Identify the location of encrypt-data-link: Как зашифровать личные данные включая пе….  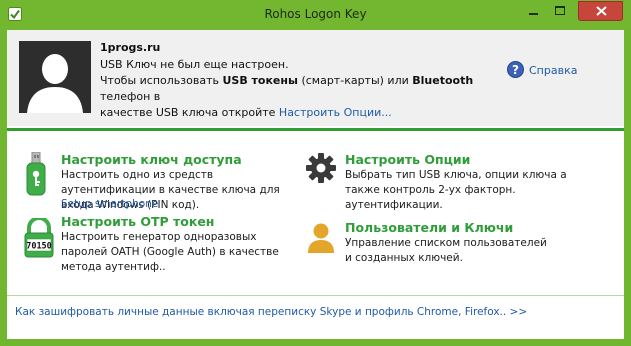
(271, 312).